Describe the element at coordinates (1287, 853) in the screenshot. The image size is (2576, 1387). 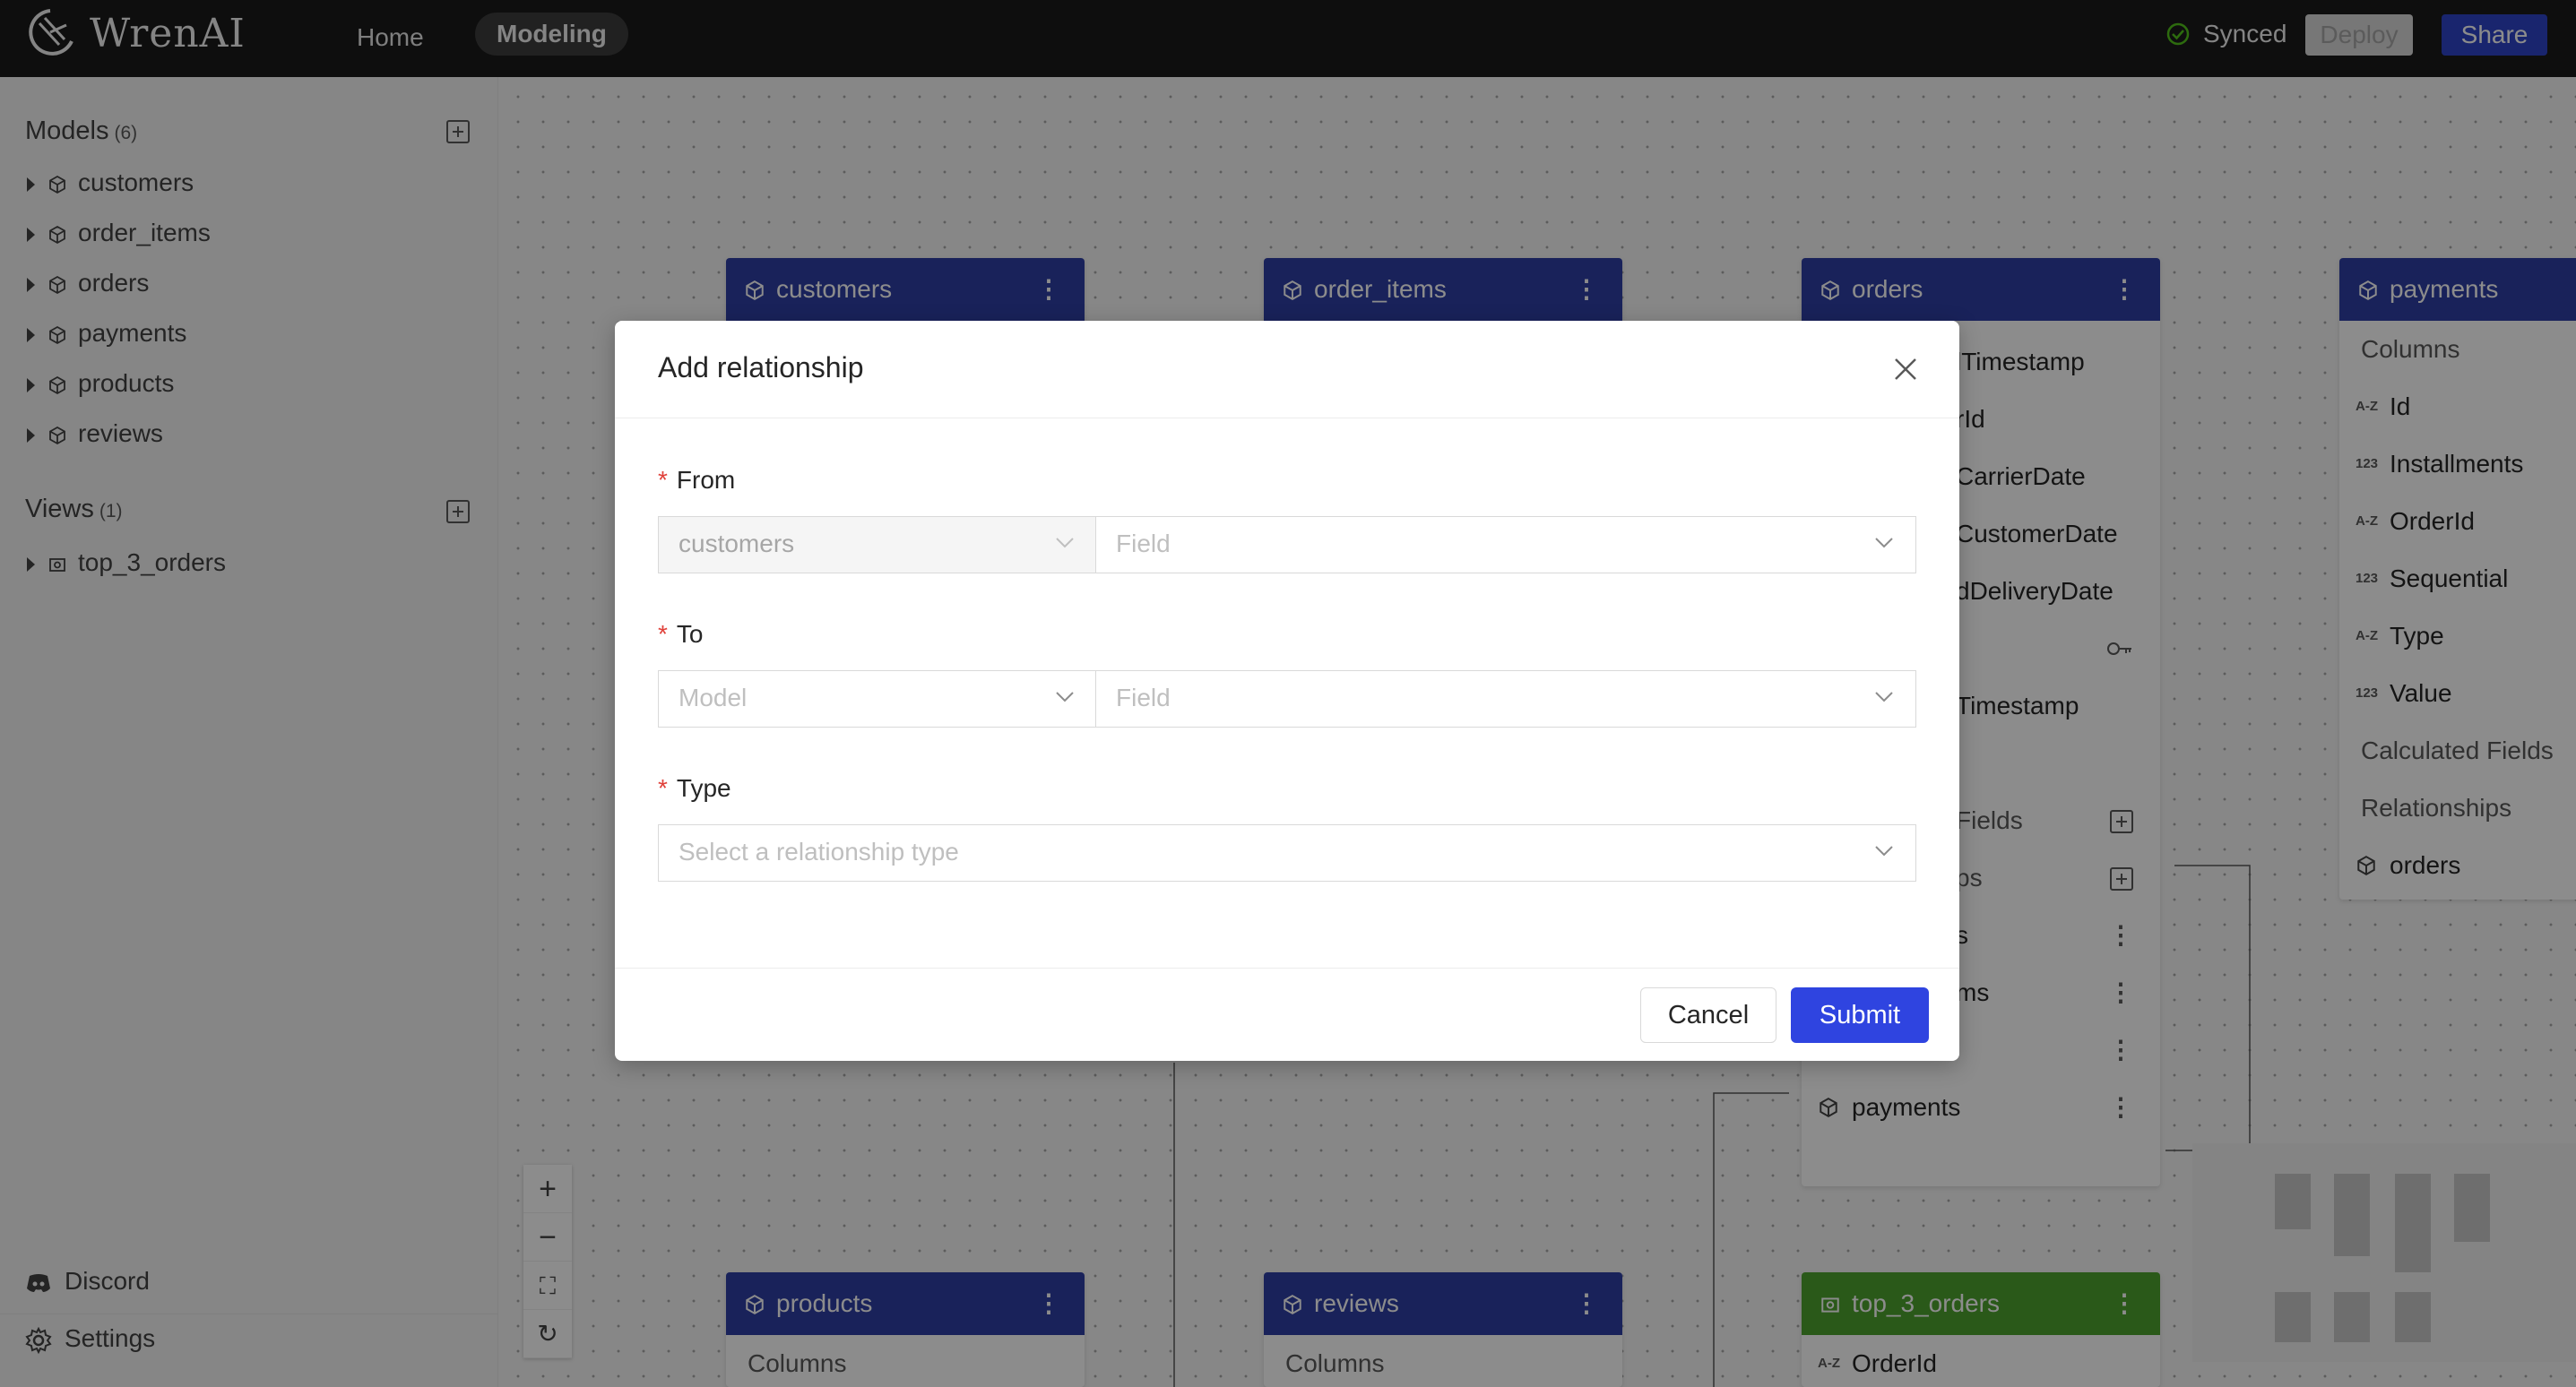
I see `relationship-type-select: Select a relationship type` at that location.